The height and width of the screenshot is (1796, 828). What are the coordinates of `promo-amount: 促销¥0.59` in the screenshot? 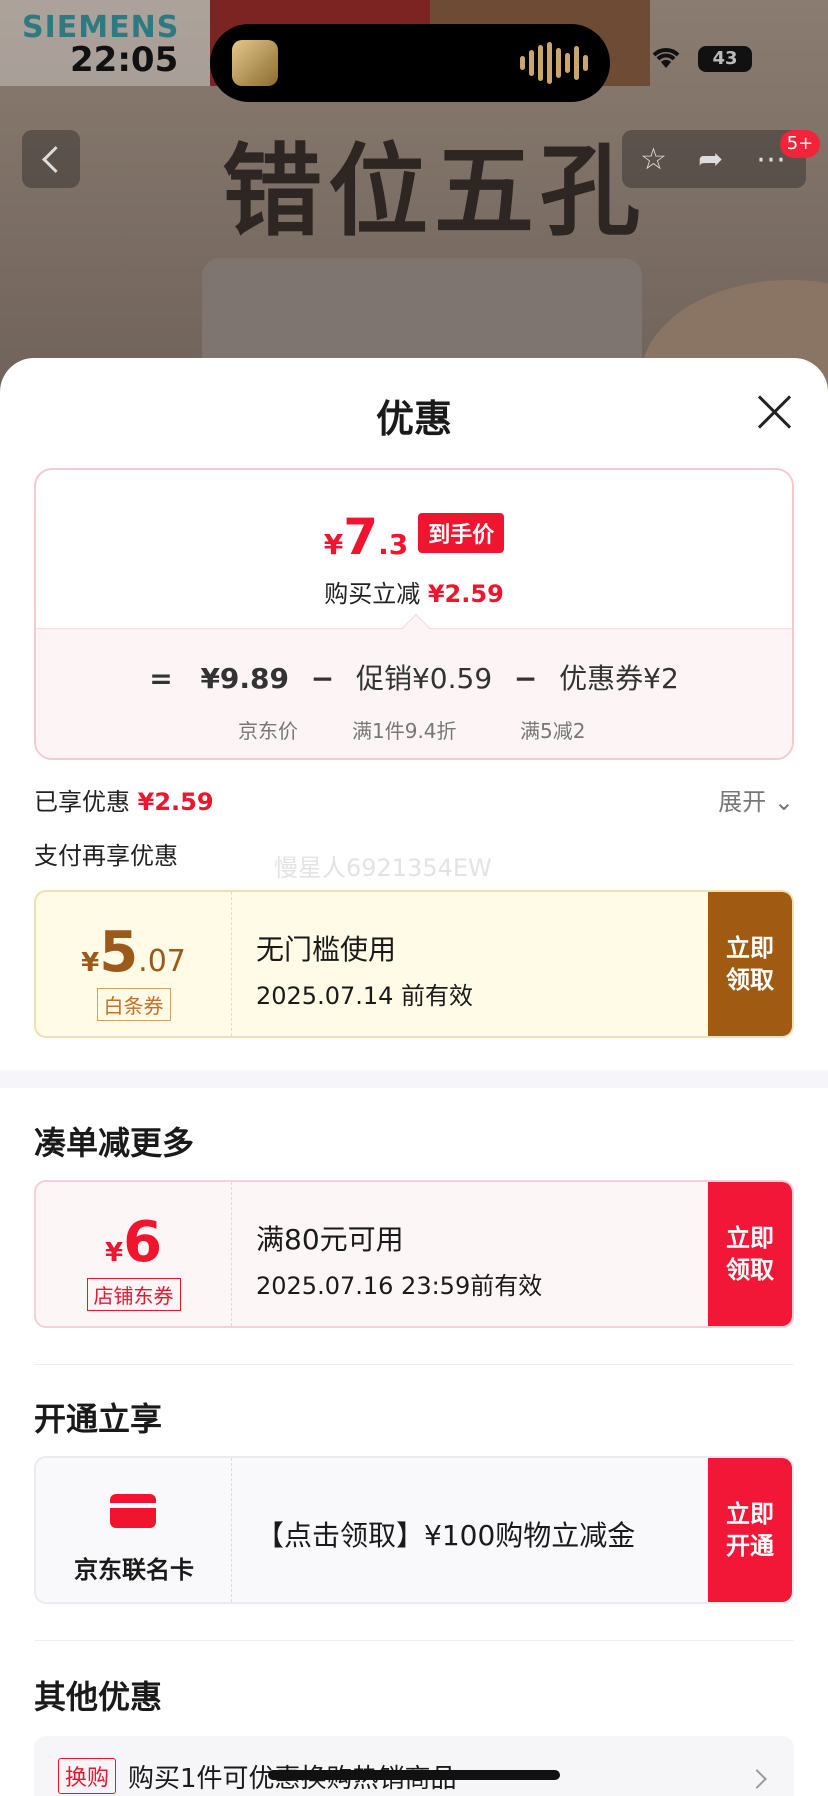 It's located at (424, 678).